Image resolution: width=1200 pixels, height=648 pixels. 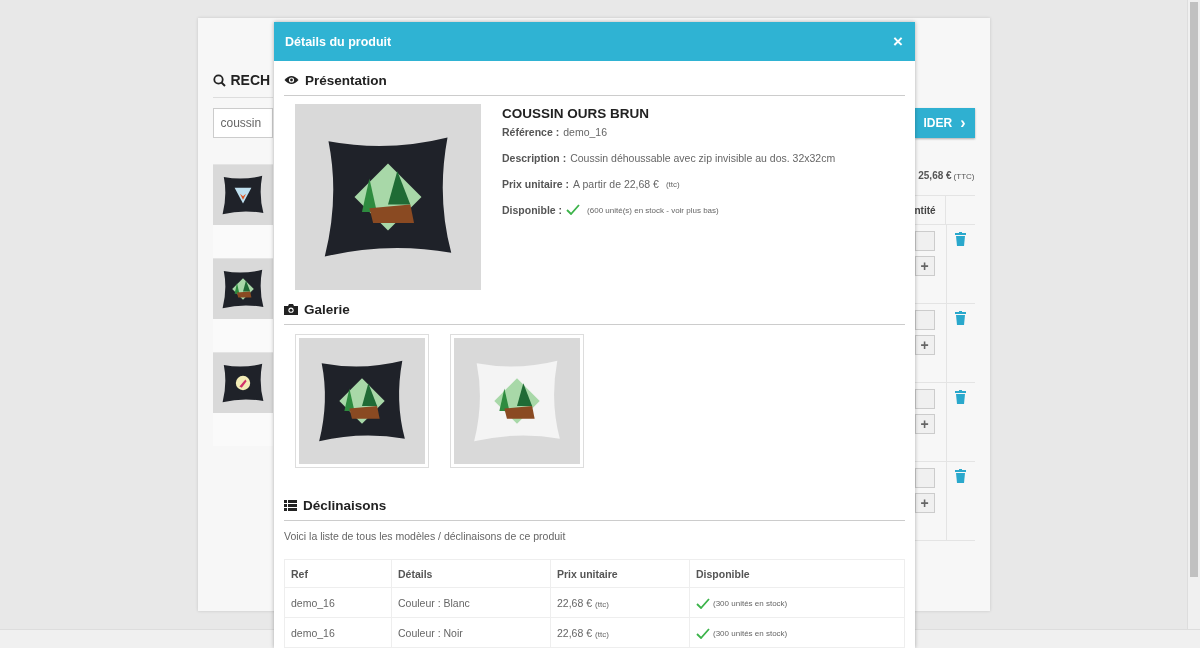 What do you see at coordinates (338, 573) in the screenshot?
I see `column-header: Ref` at bounding box center [338, 573].